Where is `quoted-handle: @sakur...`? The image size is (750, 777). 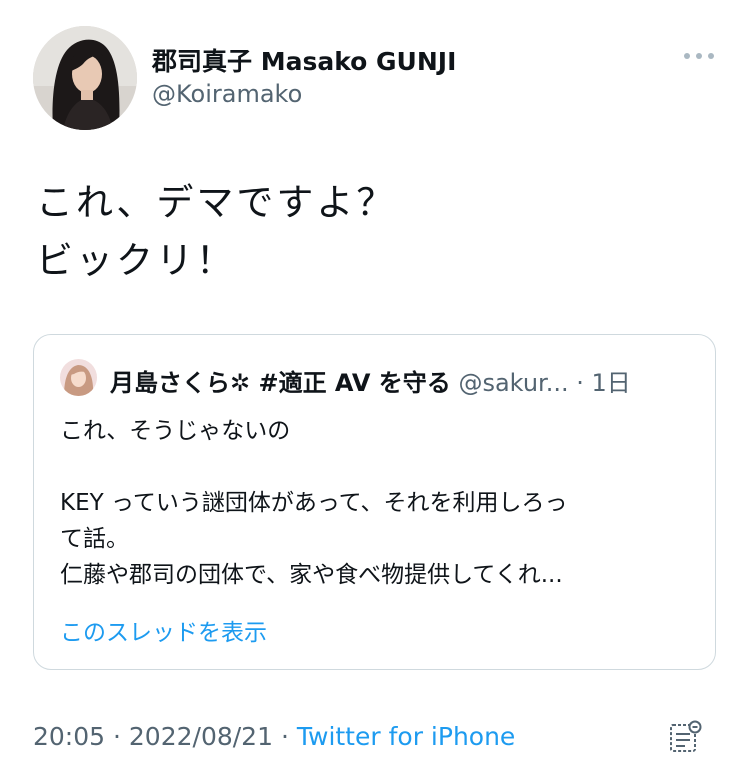
quoted-handle: @sakur... is located at coordinates (513, 382).